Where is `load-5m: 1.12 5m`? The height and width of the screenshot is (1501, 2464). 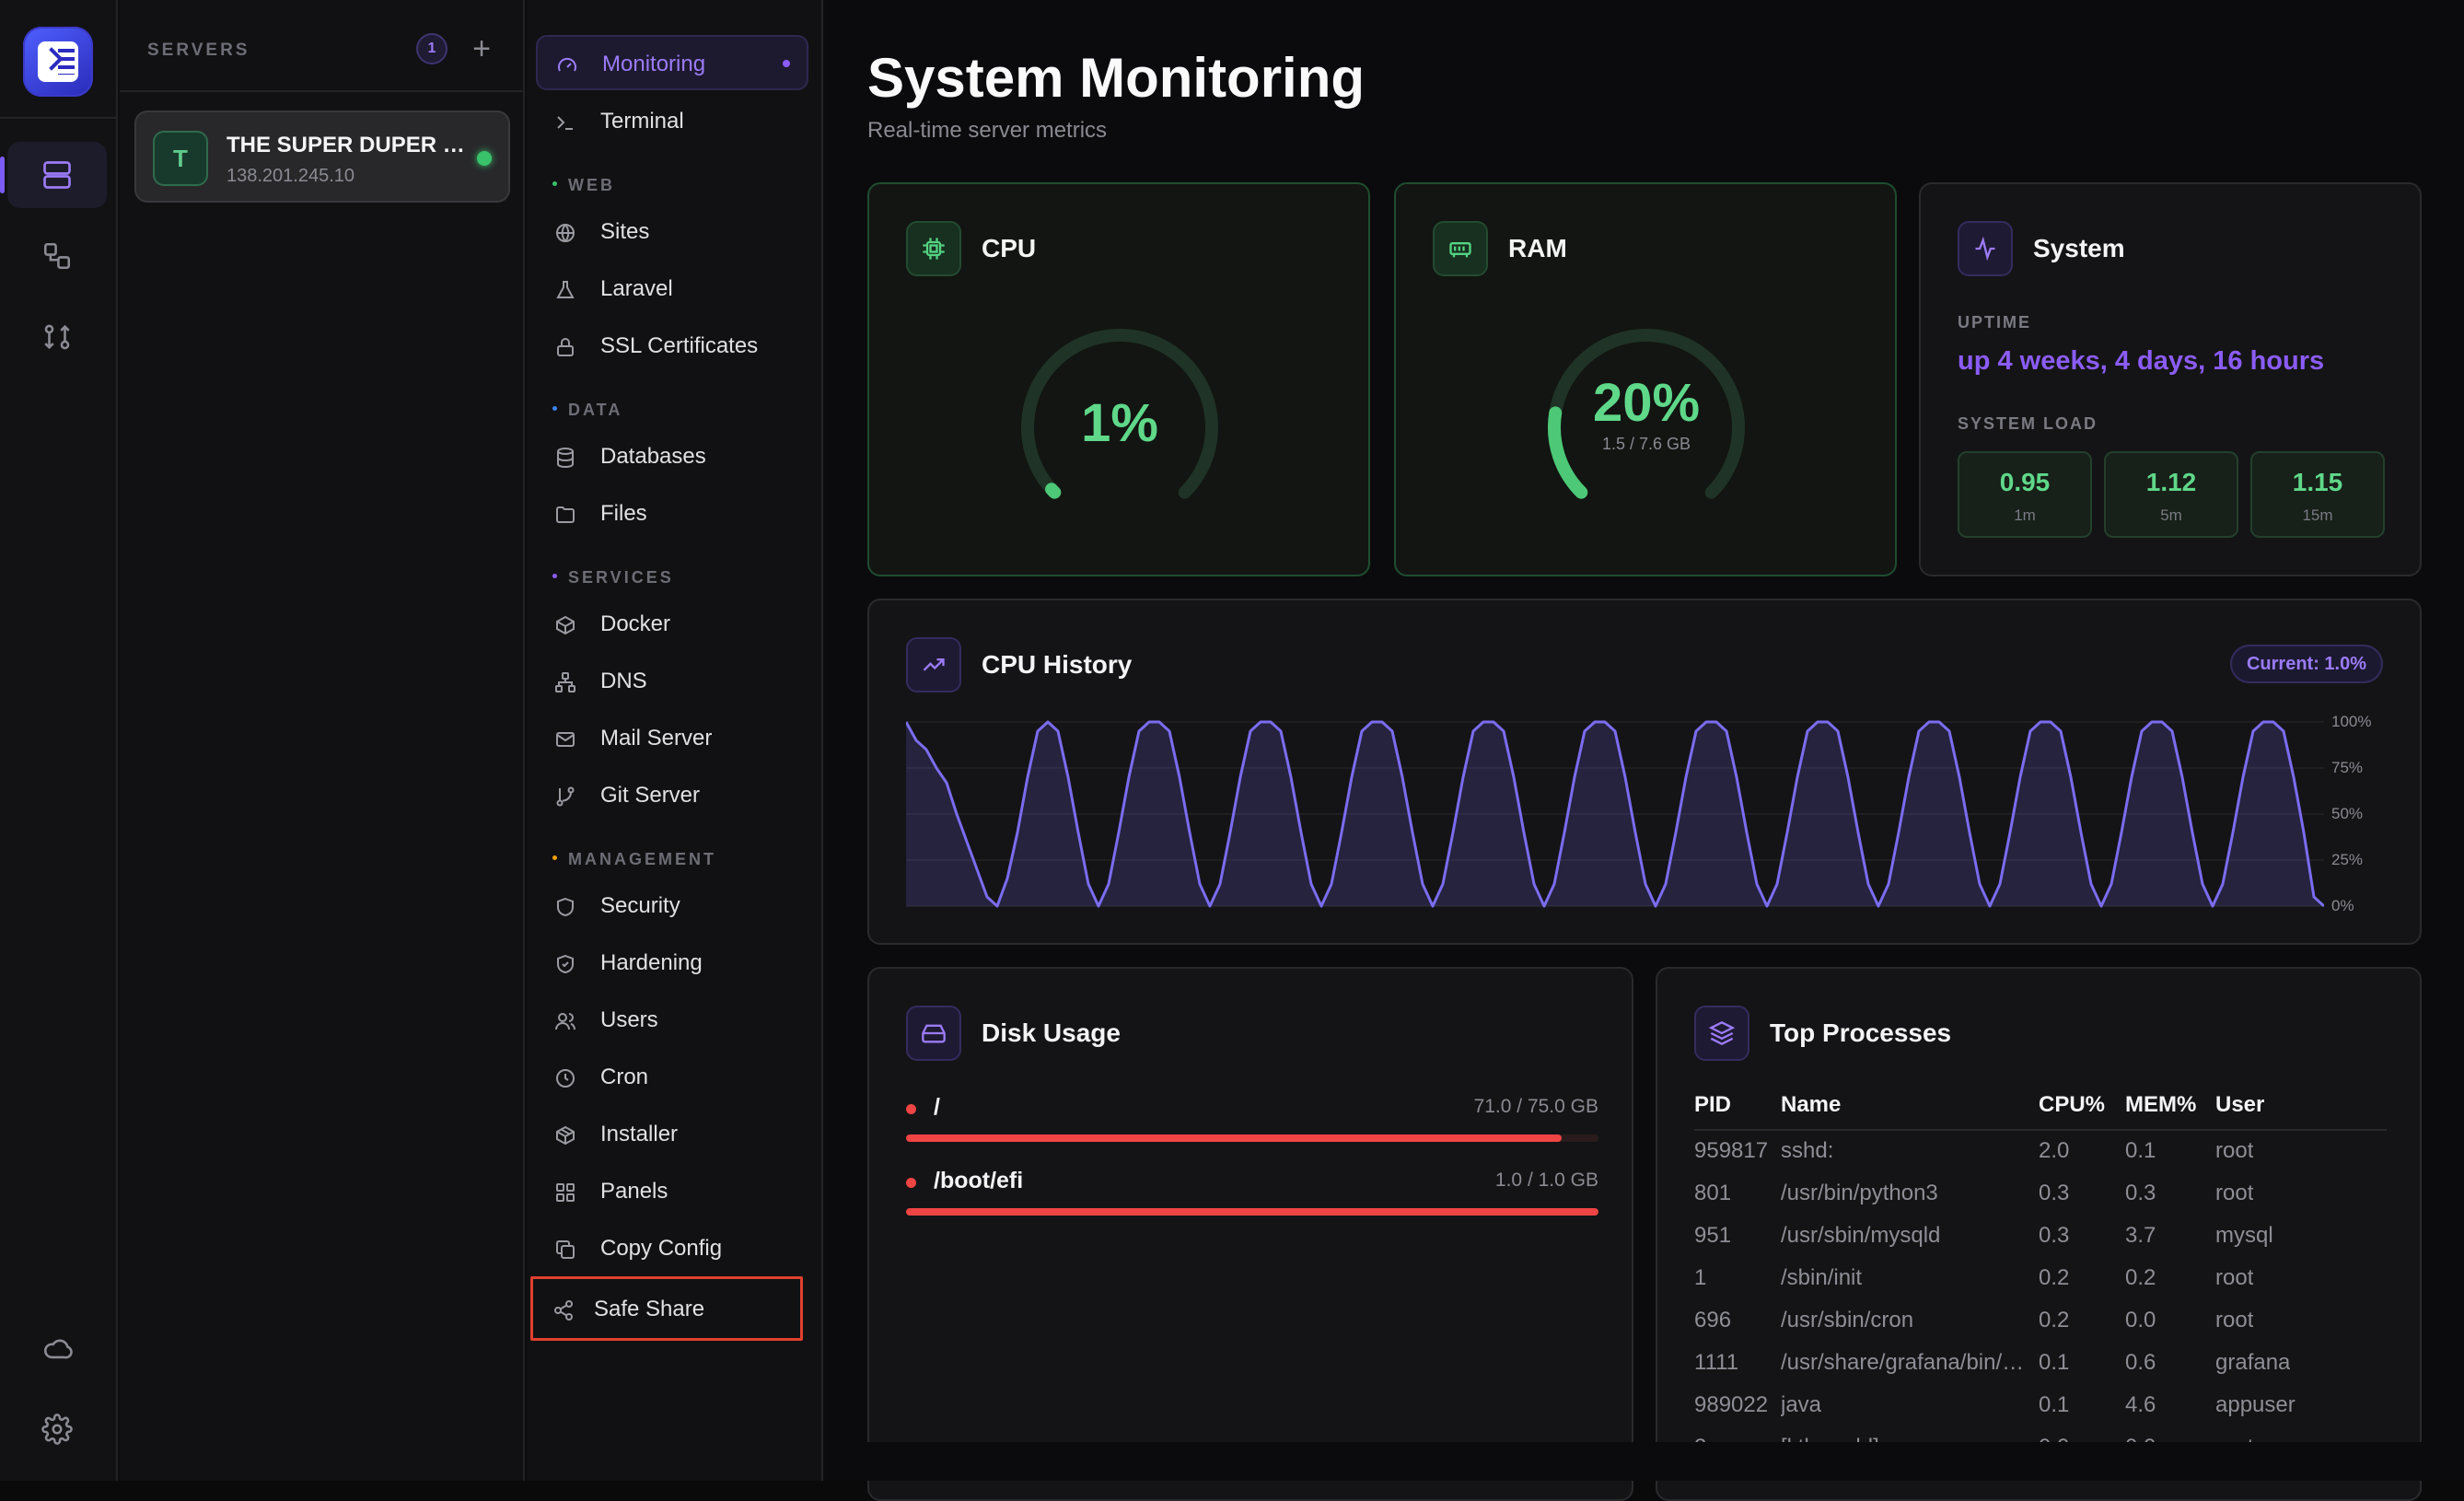 load-5m: 1.12 5m is located at coordinates (2171, 495).